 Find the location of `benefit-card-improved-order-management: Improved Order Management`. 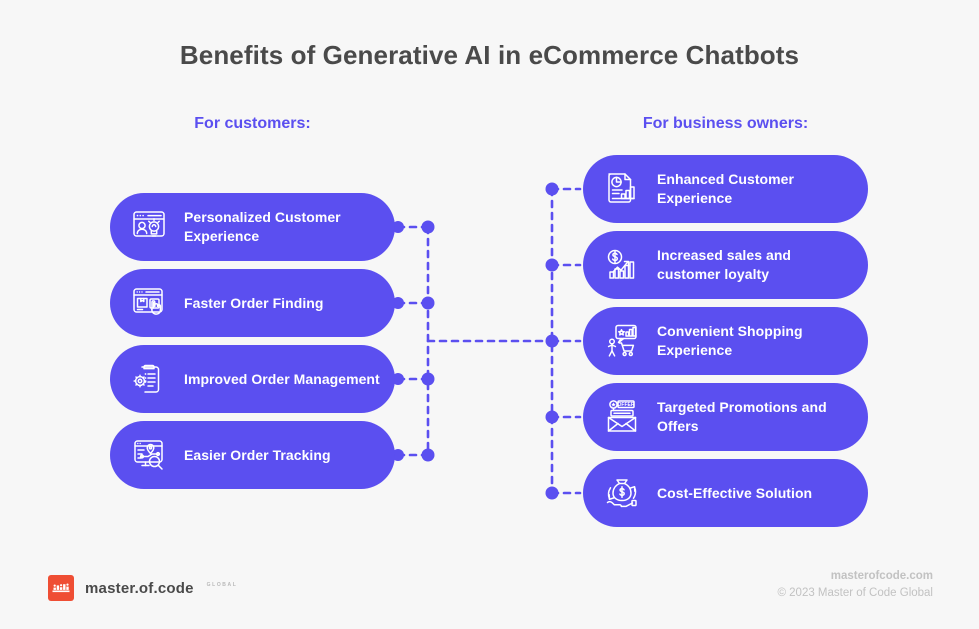

benefit-card-improved-order-management: Improved Order Management is located at coordinates (252, 379).